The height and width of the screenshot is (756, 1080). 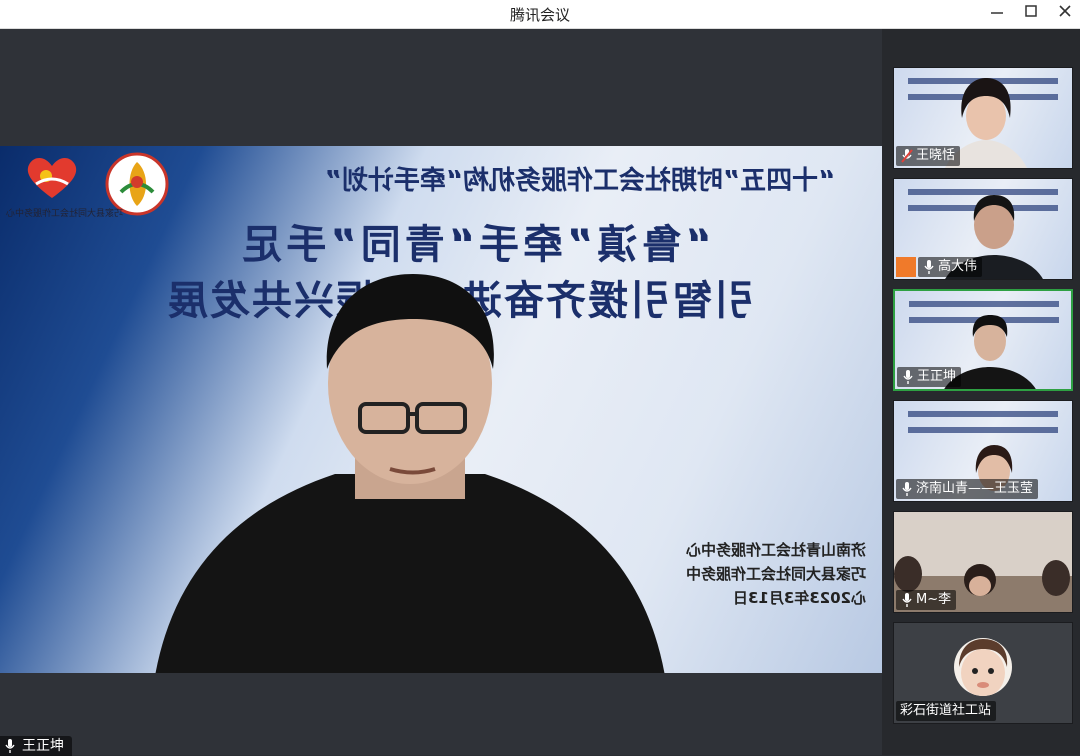 I want to click on participant-tile: 高大伟, so click(x=983, y=229).